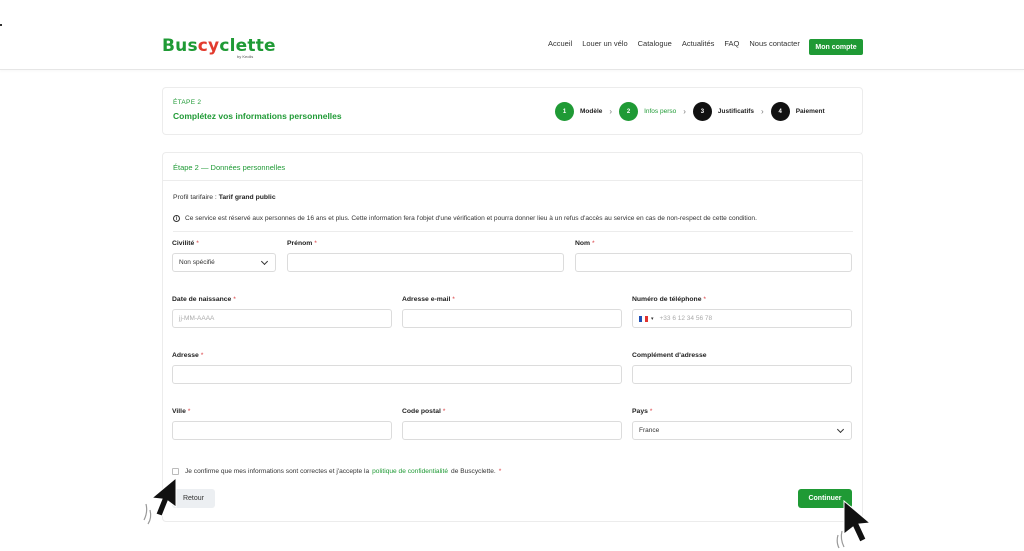  What do you see at coordinates (245, 56) in the screenshot?
I see `logo-subtitle: by Keolis` at bounding box center [245, 56].